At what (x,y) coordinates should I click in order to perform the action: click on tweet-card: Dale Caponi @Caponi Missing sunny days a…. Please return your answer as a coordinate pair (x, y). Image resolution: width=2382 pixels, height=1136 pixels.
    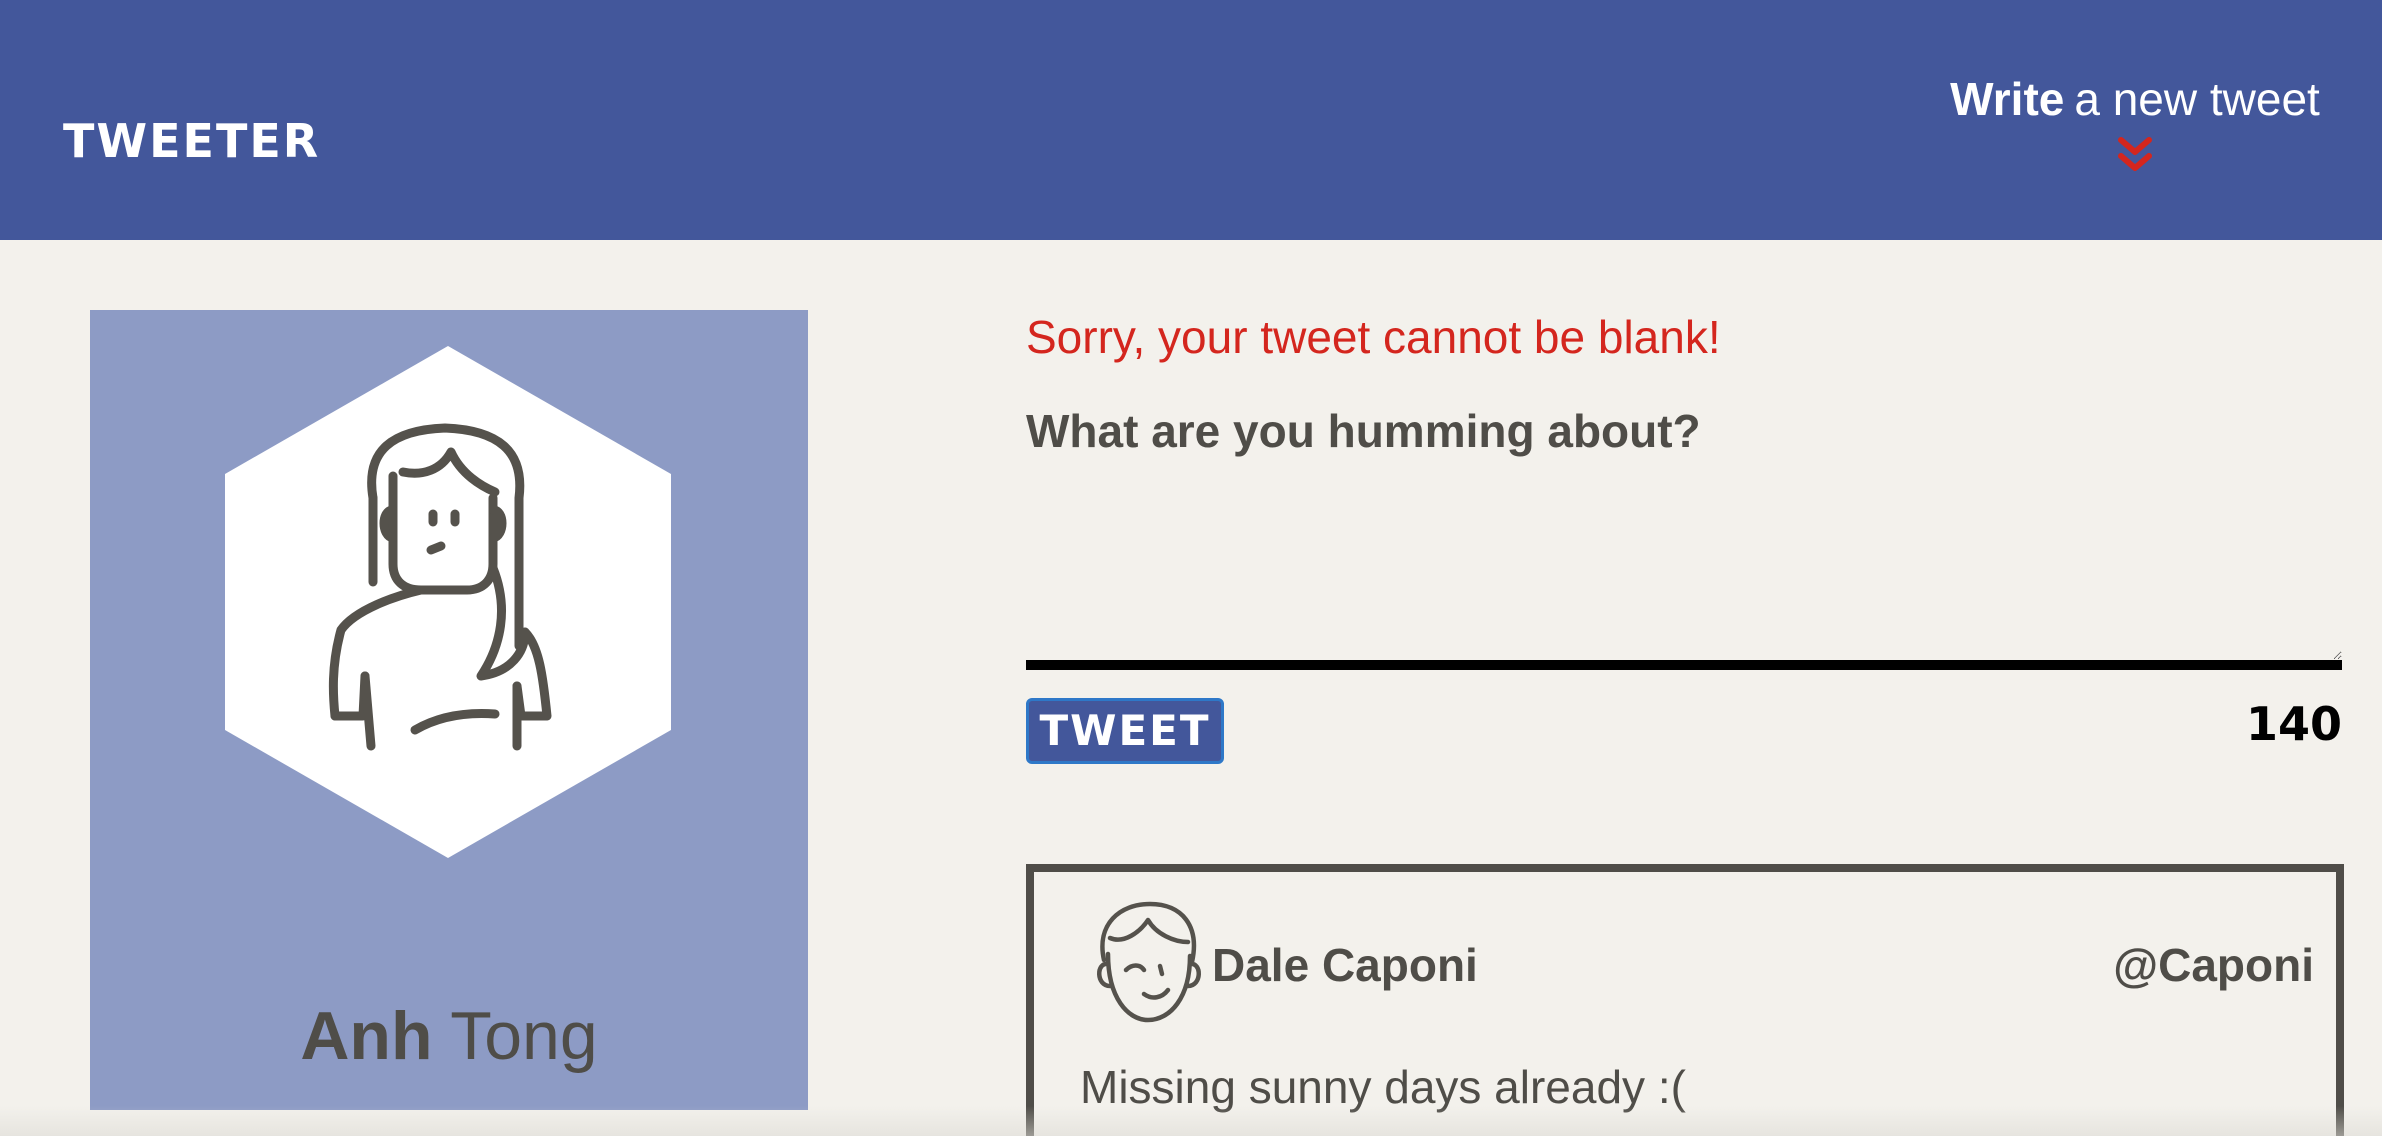
    Looking at the image, I should click on (1685, 1000).